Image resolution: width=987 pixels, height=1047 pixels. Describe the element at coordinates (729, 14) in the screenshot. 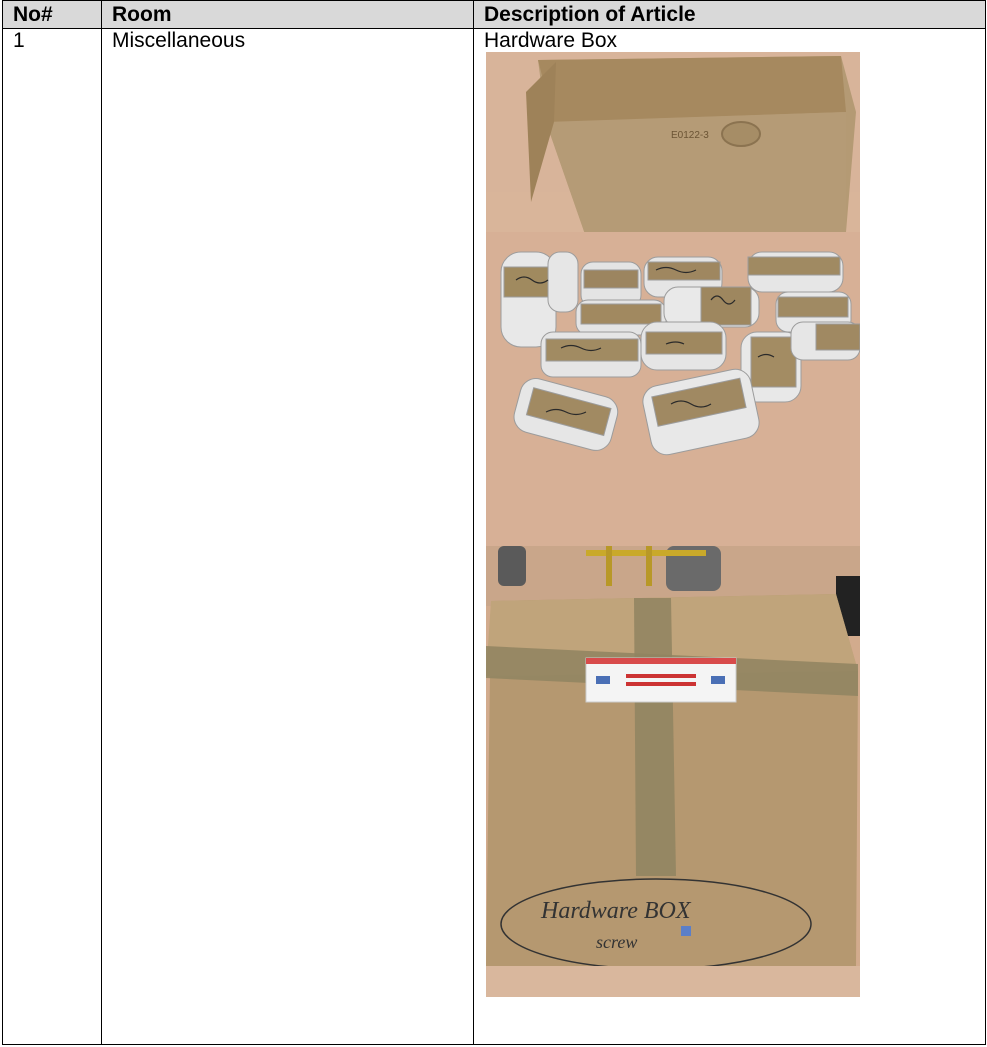

I see `header-description: Description of Article` at that location.